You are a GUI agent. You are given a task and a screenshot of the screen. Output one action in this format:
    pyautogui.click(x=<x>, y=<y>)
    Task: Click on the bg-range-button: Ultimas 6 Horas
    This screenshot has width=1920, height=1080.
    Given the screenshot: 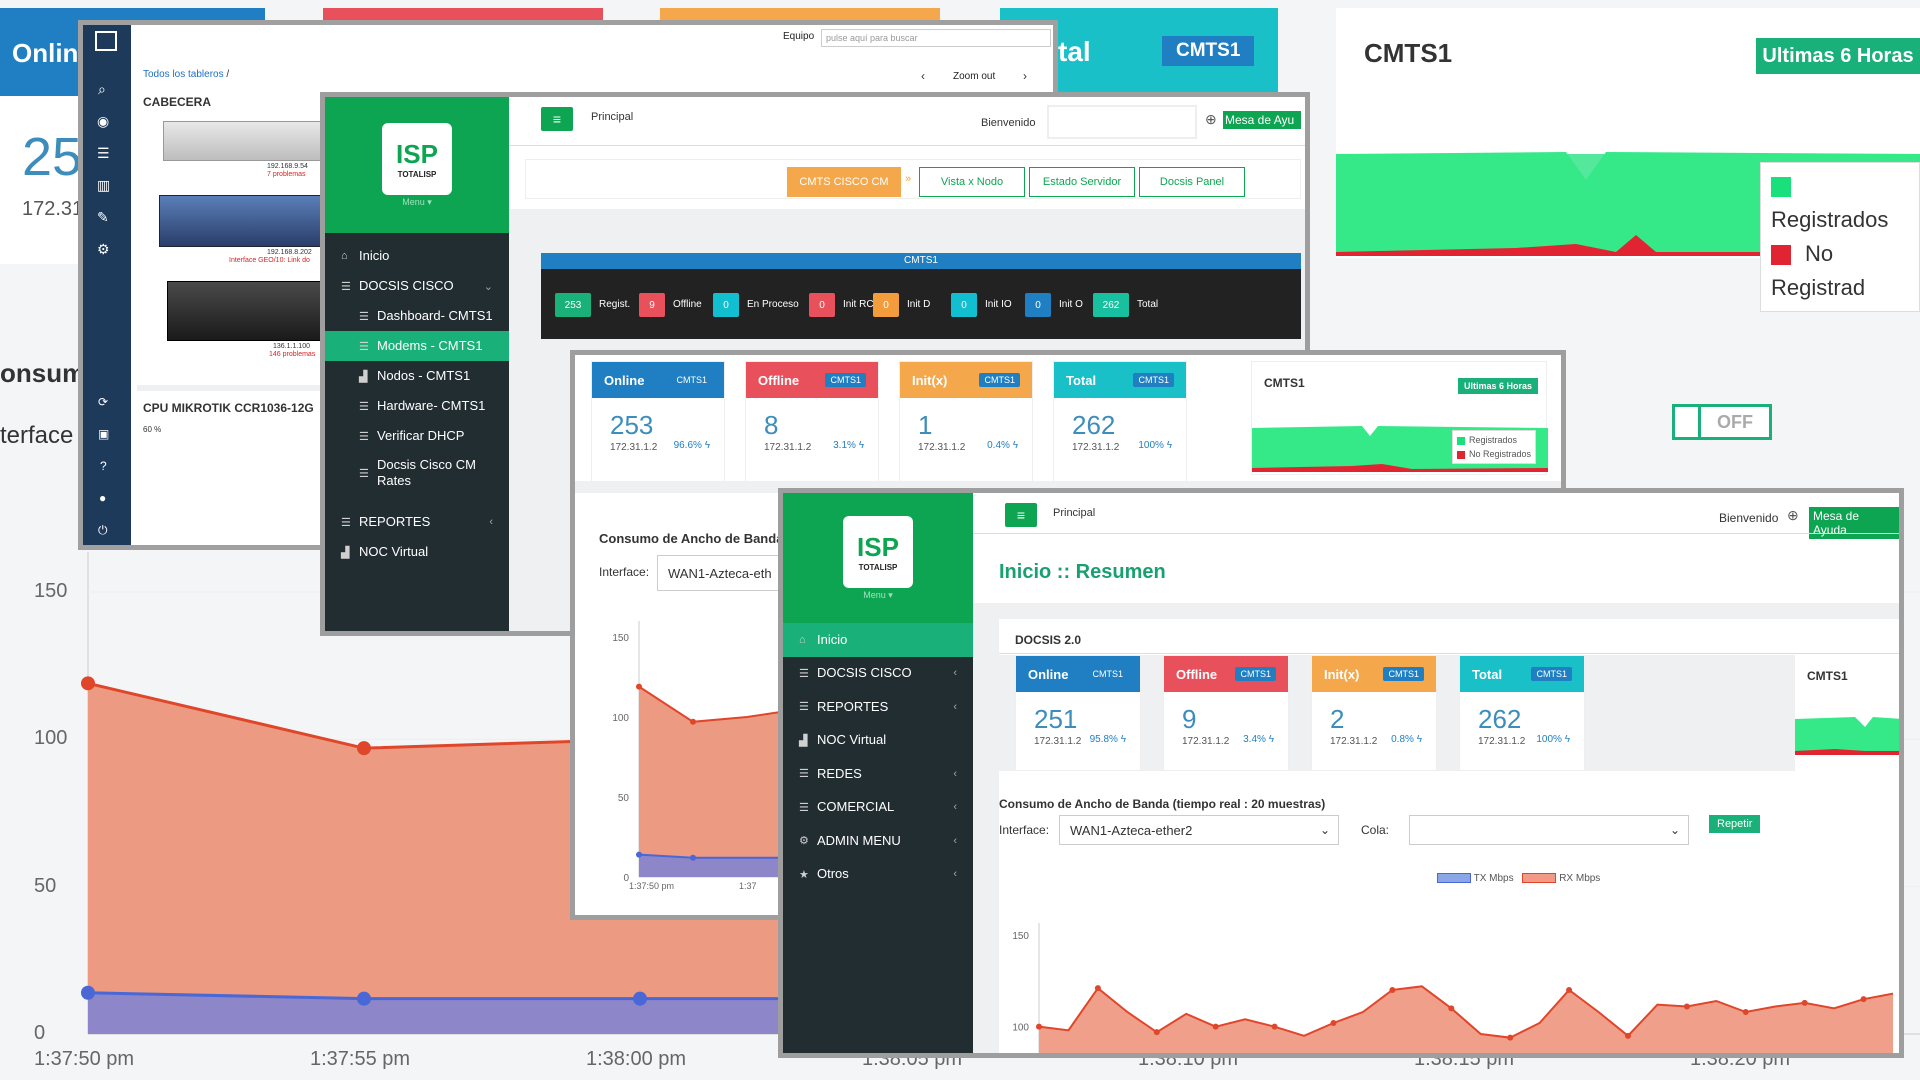 What is the action you would take?
    pyautogui.click(x=1838, y=56)
    